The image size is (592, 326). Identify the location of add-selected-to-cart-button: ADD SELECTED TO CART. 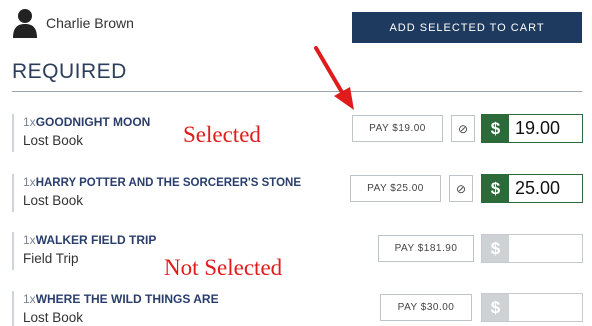
(467, 27).